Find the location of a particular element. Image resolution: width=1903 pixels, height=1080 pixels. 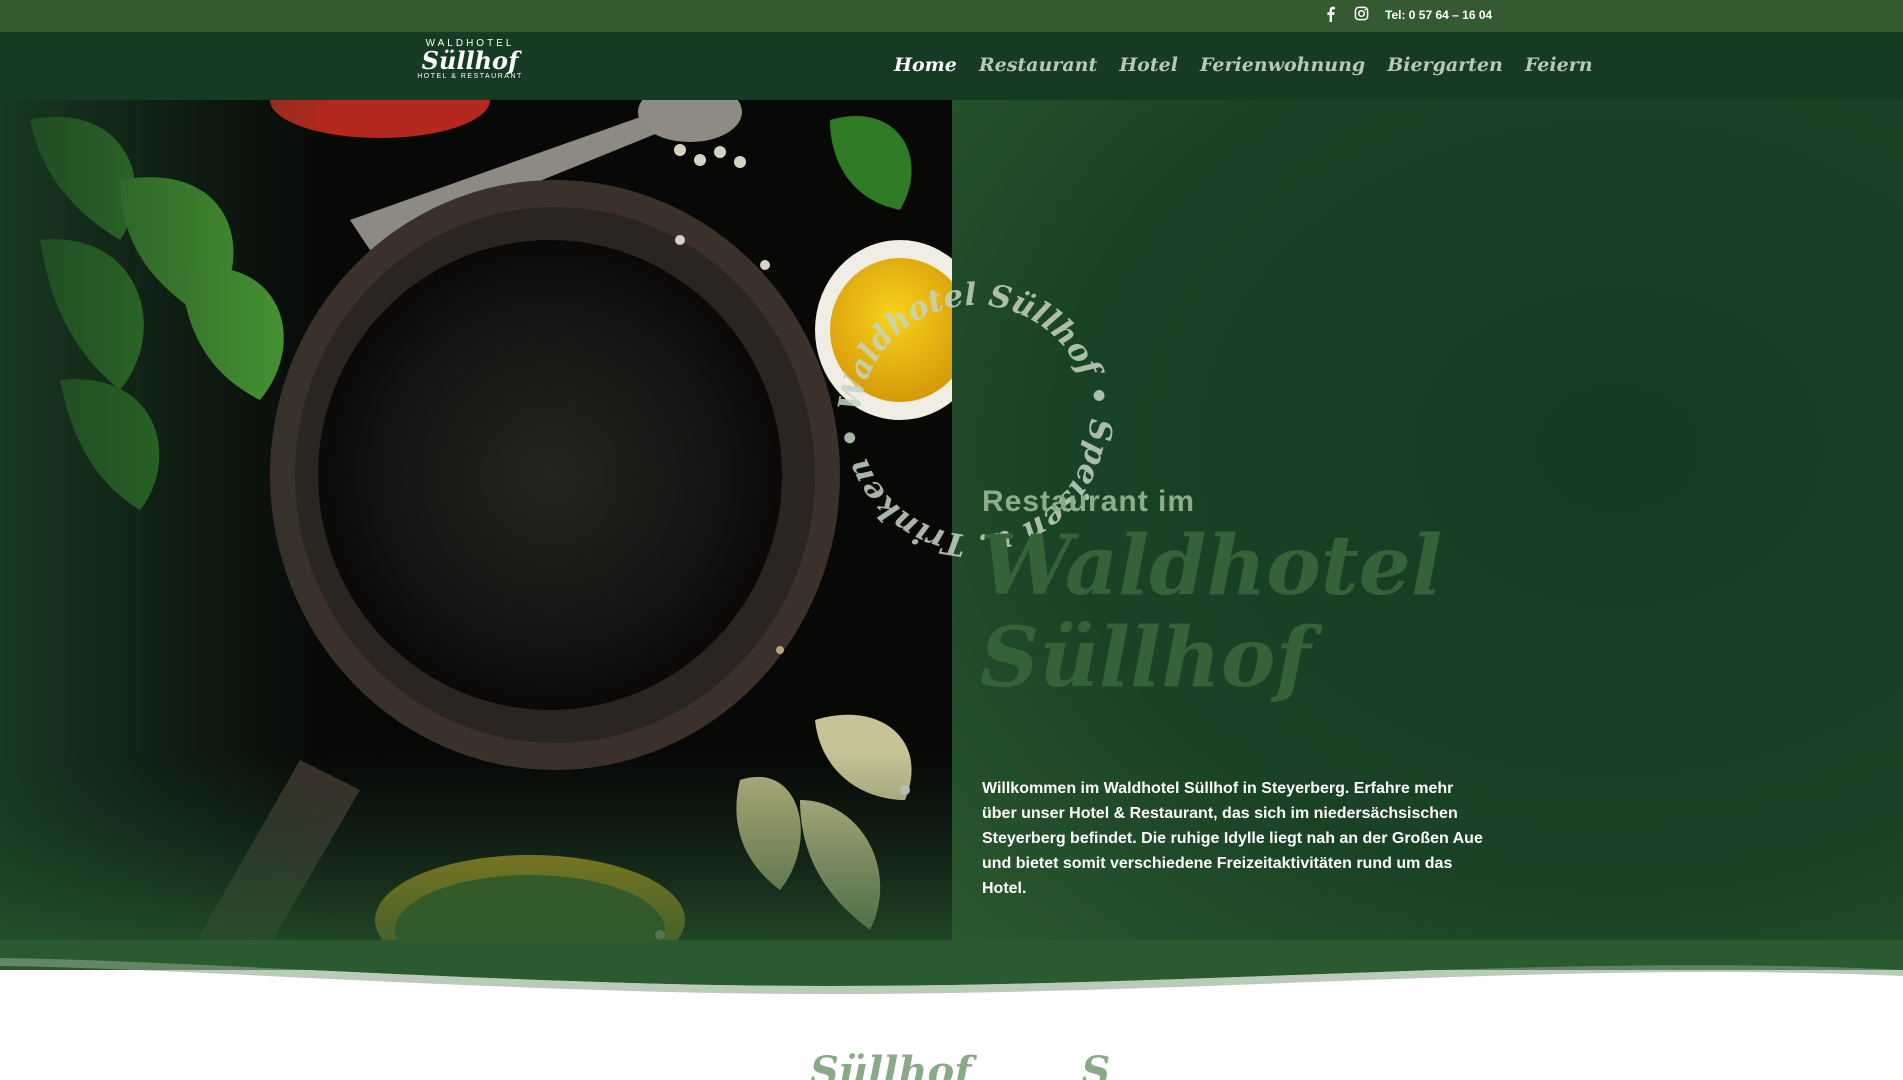

hero-title: Waldhotel Süllhof is located at coordinates (1211, 612).